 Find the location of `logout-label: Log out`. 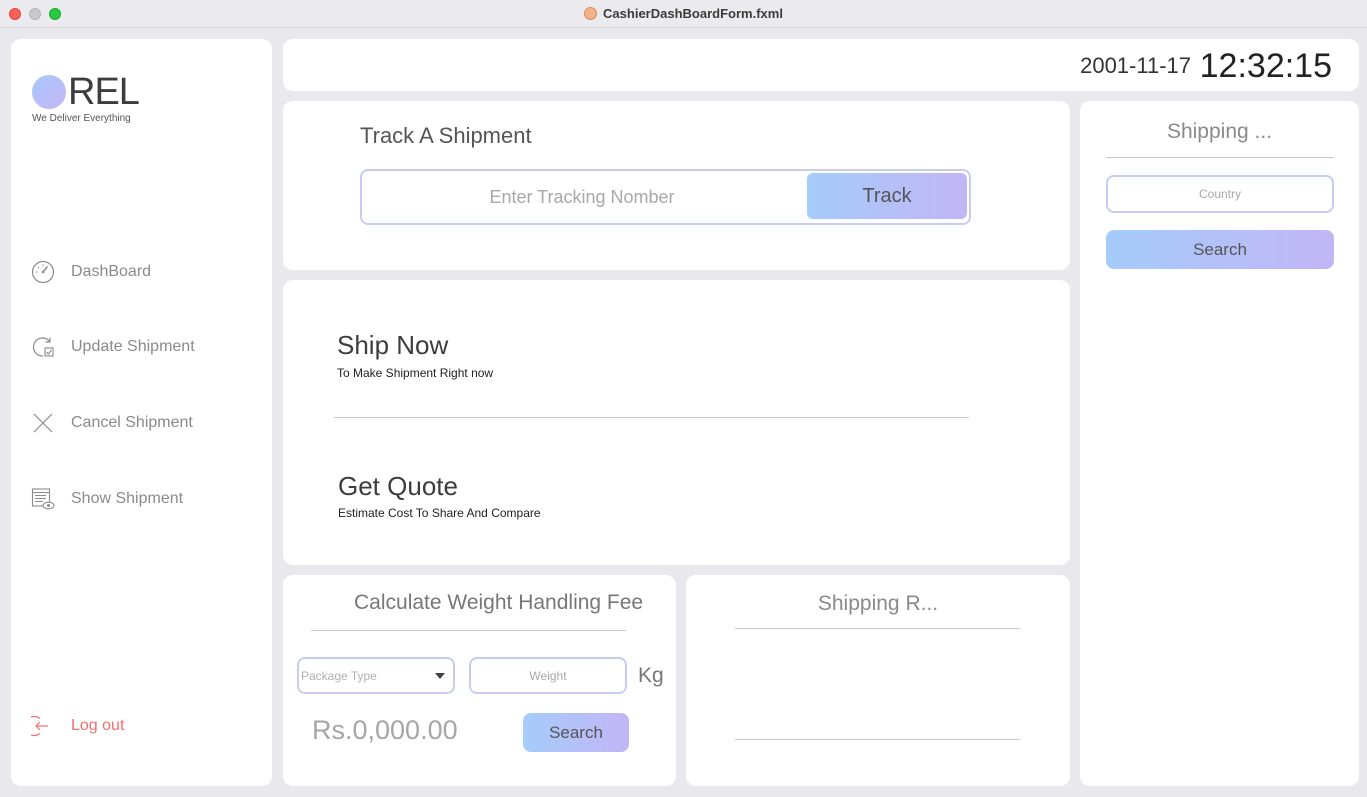

logout-label: Log out is located at coordinates (98, 725).